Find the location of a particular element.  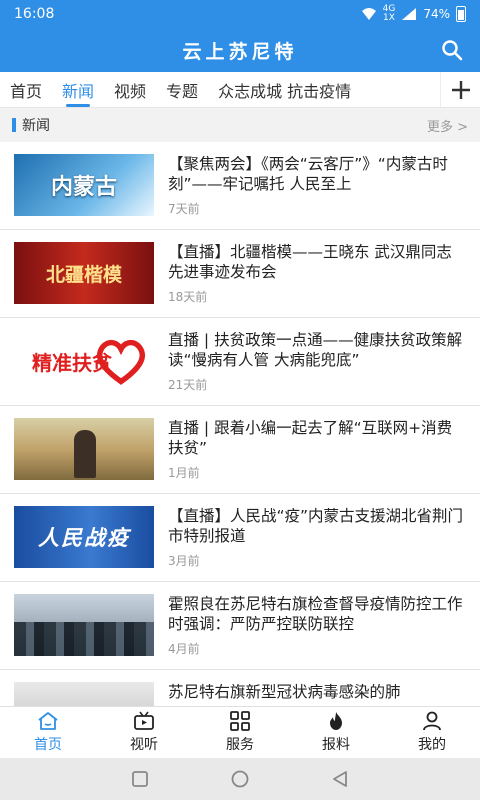

signal-icon is located at coordinates (409, 14).